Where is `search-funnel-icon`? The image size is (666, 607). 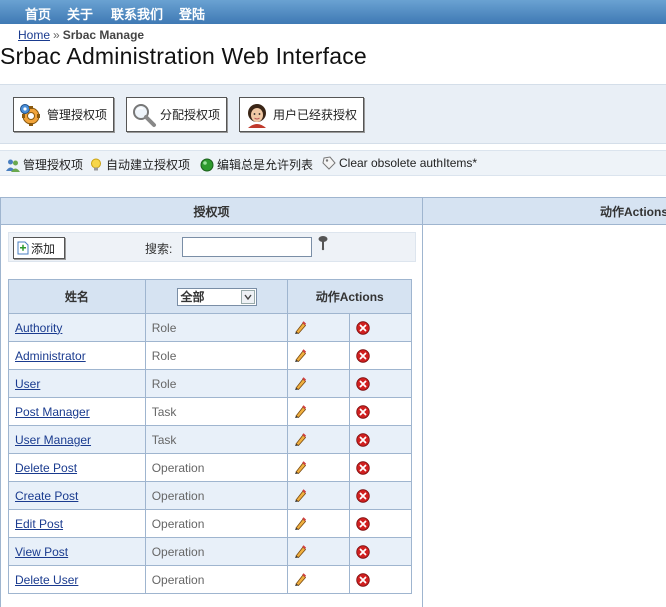 search-funnel-icon is located at coordinates (323, 243).